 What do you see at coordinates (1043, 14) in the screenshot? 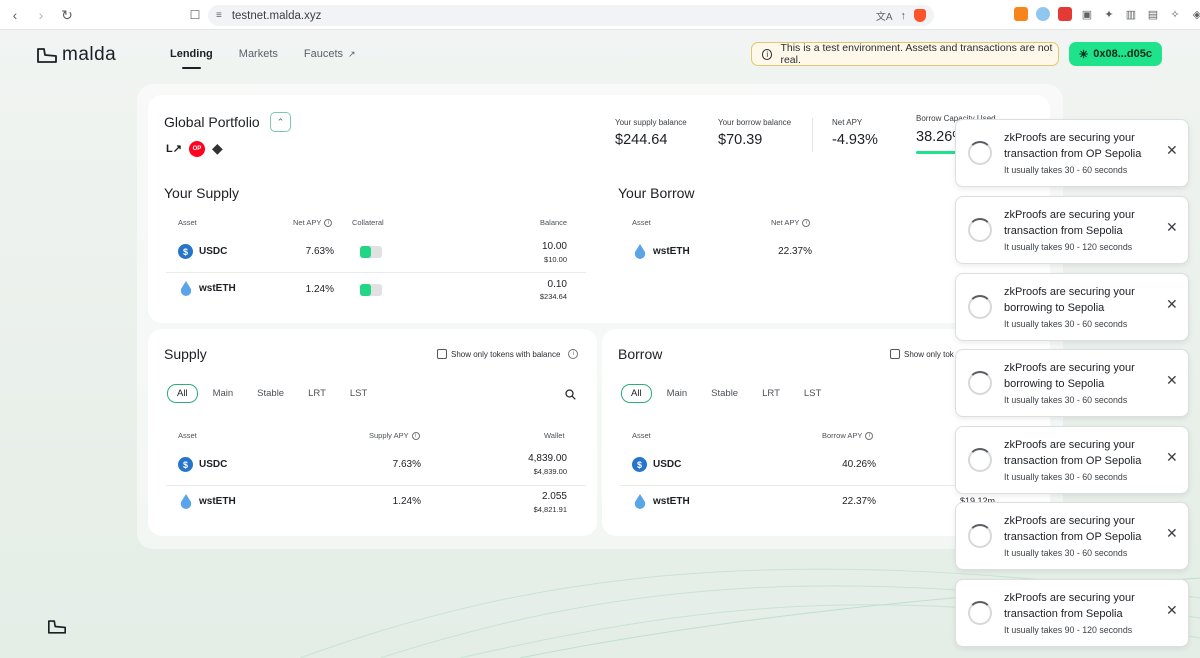
I see `extension-icon-blue` at bounding box center [1043, 14].